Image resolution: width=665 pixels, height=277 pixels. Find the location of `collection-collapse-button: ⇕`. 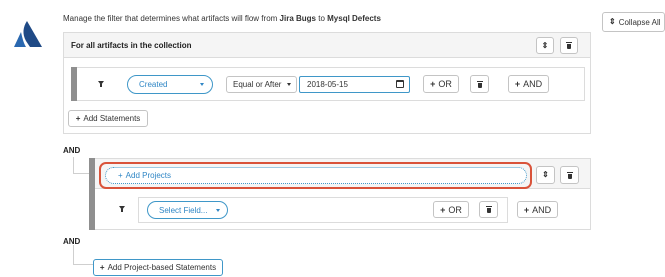

collection-collapse-button: ⇕ is located at coordinates (545, 45).